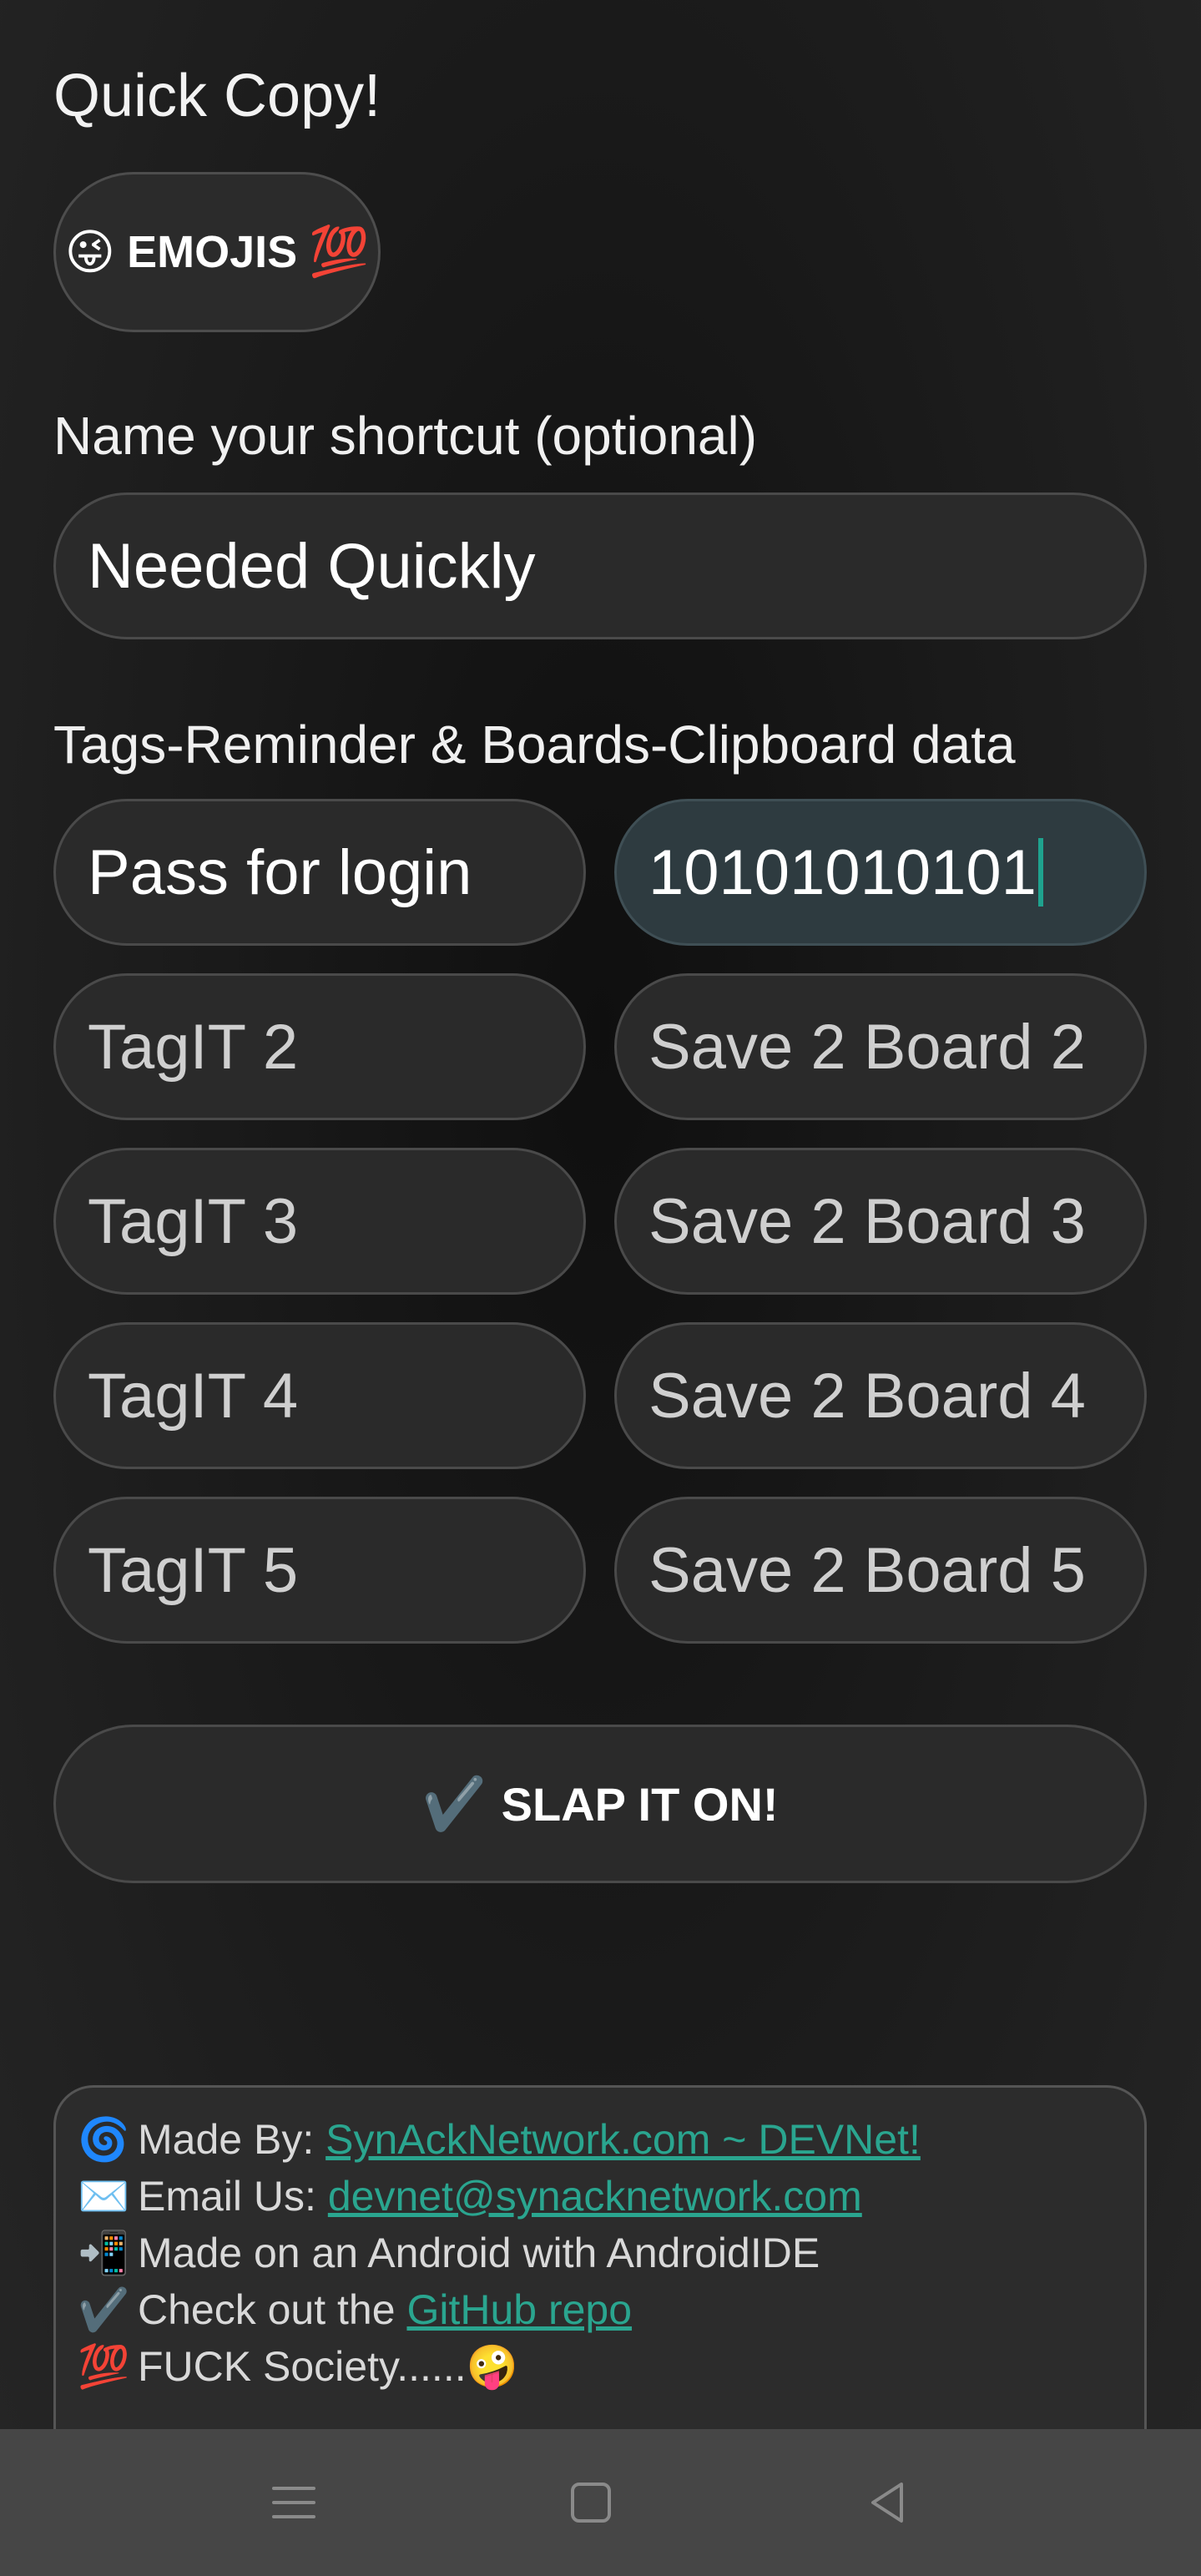 This screenshot has width=1201, height=2576. I want to click on slap-it-on-label: SLAP IT ON!, so click(640, 1804).